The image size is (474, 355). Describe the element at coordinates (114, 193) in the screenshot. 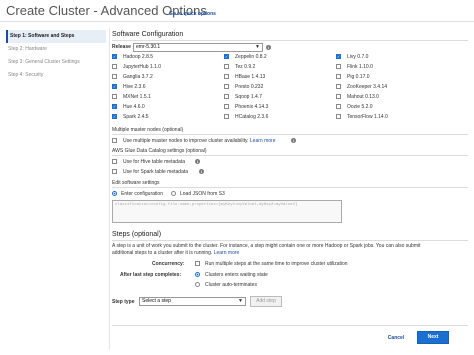

I see `enter-config-radio` at that location.